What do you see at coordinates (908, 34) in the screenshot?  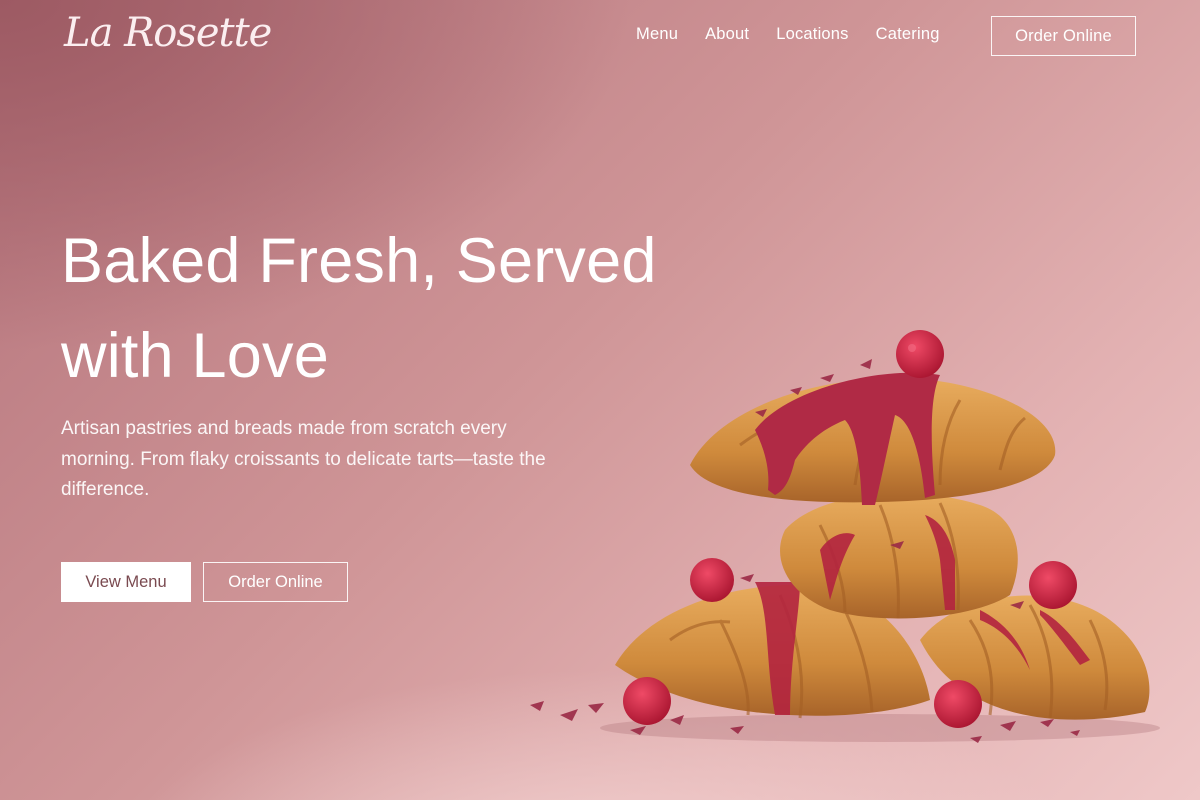 I see `nav-link-catering: Catering` at bounding box center [908, 34].